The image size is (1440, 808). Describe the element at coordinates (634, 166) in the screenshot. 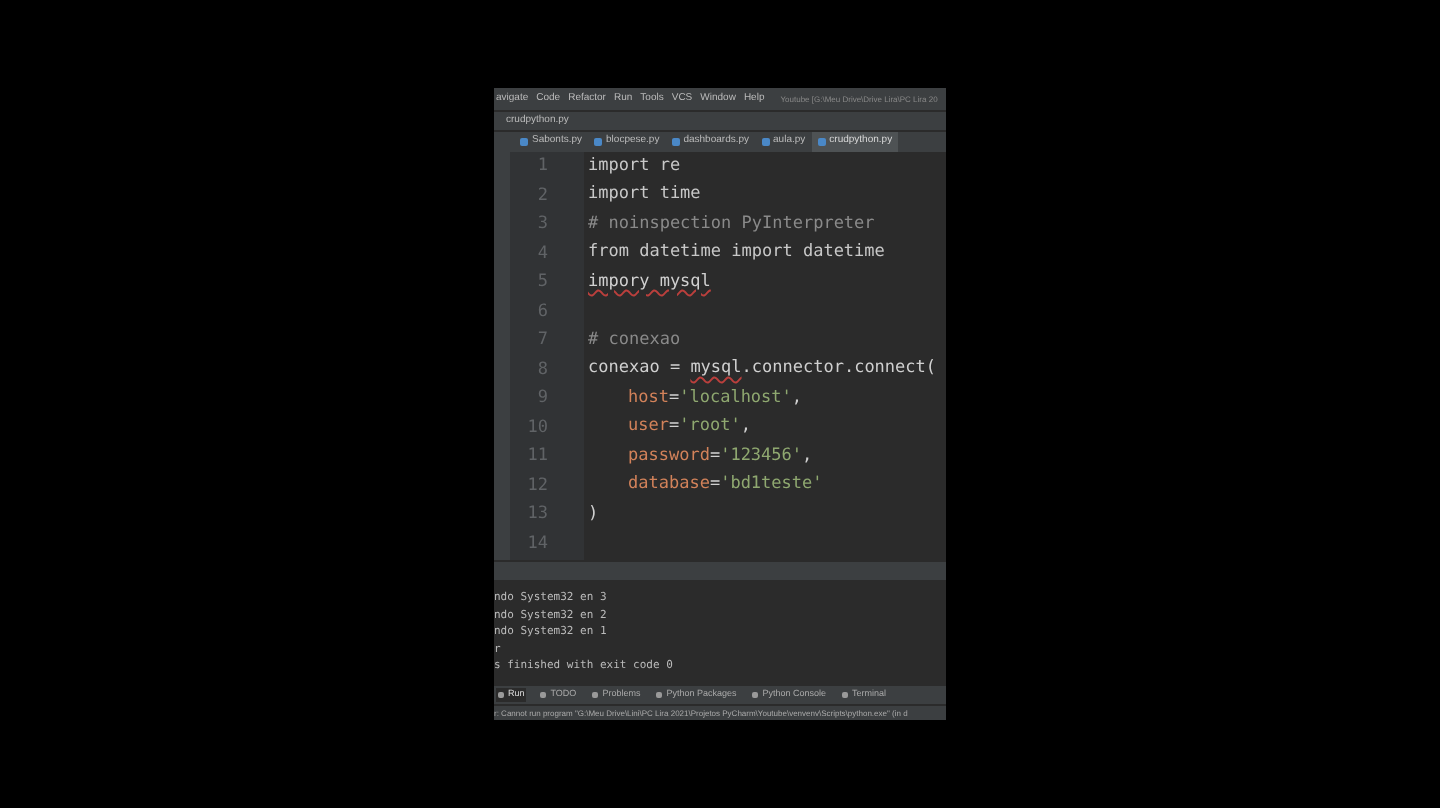

I see `code-text: import re` at that location.